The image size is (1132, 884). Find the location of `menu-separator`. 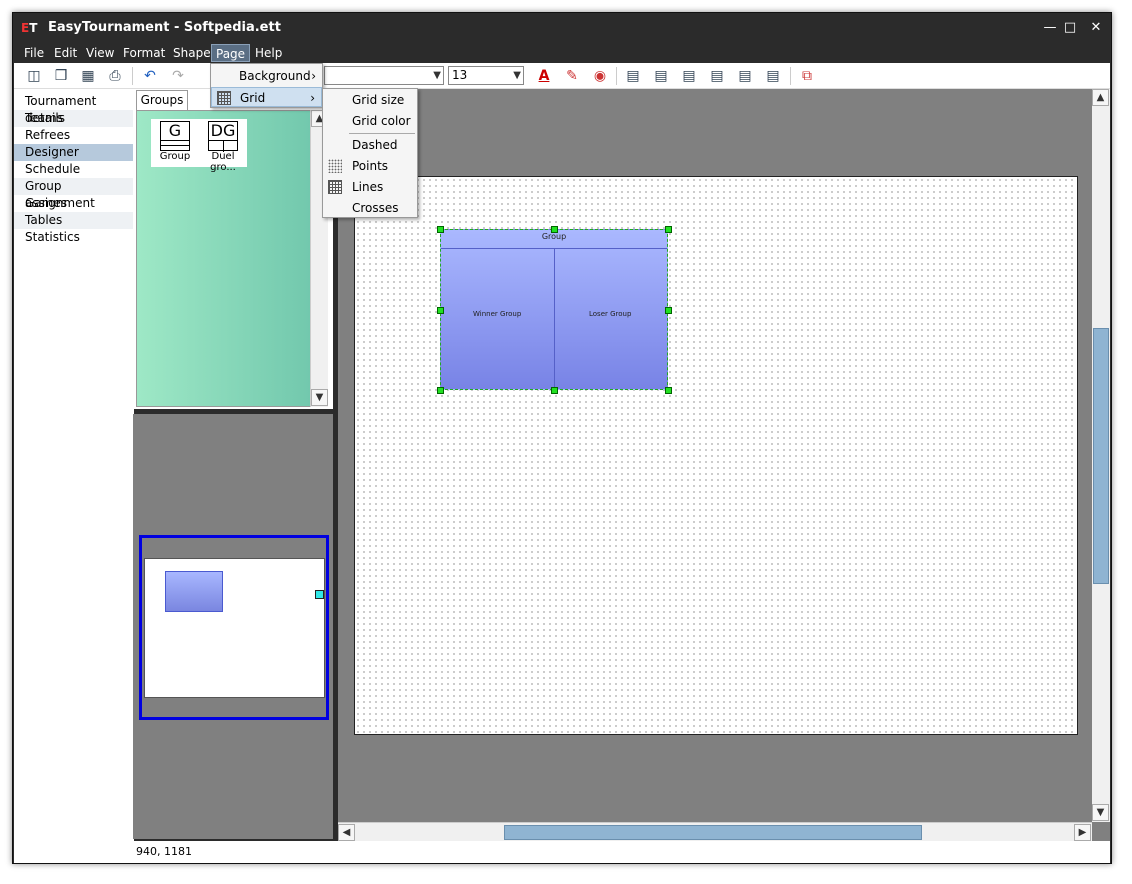

menu-separator is located at coordinates (382, 133).